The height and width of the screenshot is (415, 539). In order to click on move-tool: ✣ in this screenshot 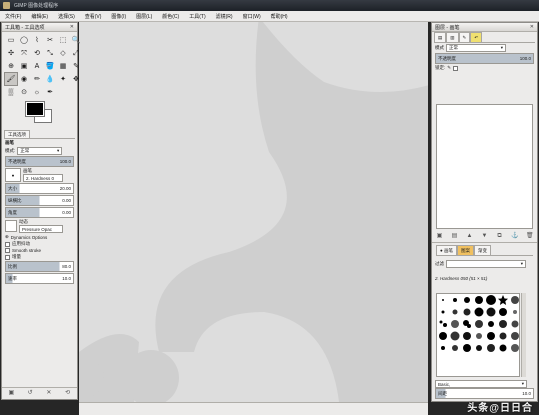, I will do `click(11, 53)`.